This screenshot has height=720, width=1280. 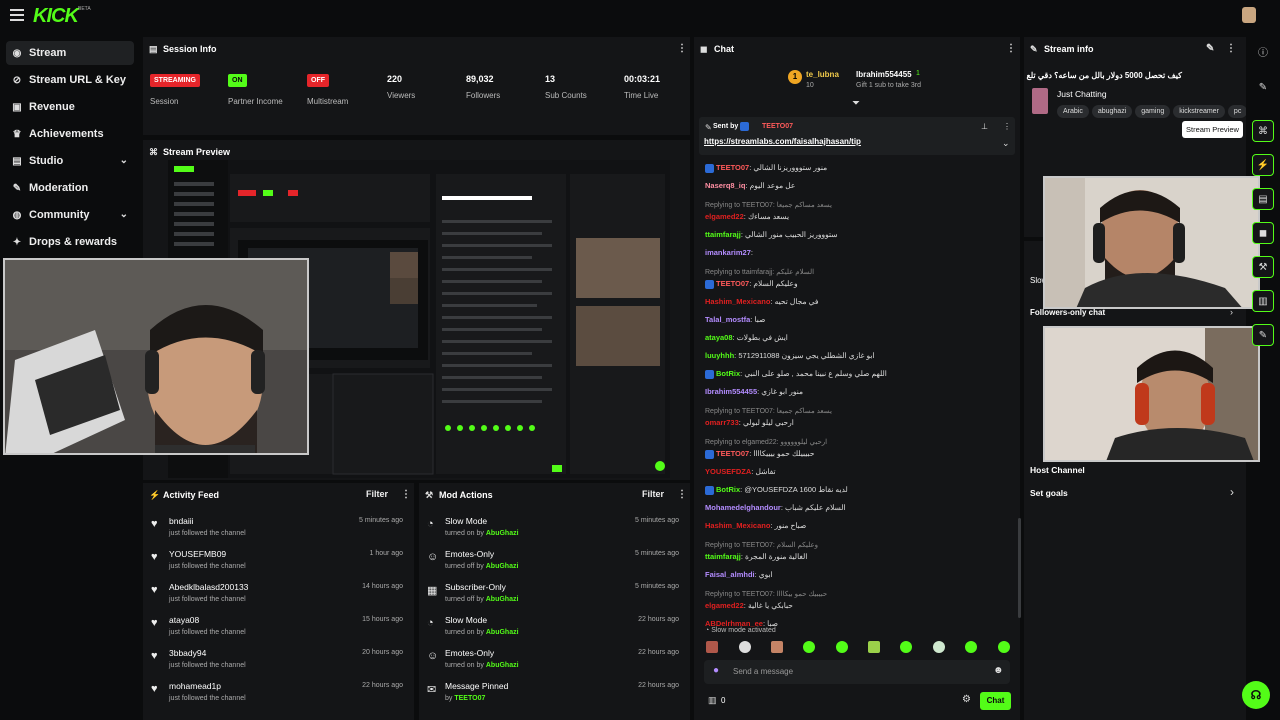 What do you see at coordinates (998, 670) in the screenshot?
I see `emoji-icon: ☻` at bounding box center [998, 670].